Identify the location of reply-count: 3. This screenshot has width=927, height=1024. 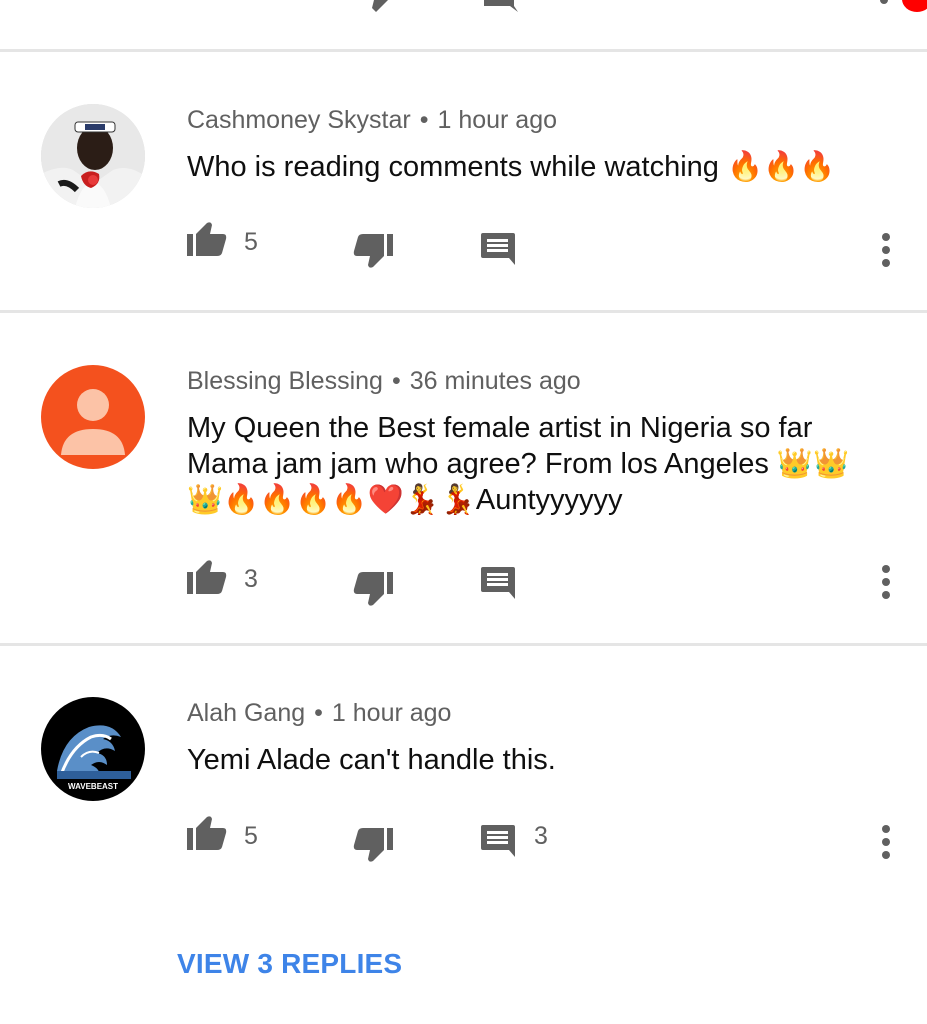
(541, 836).